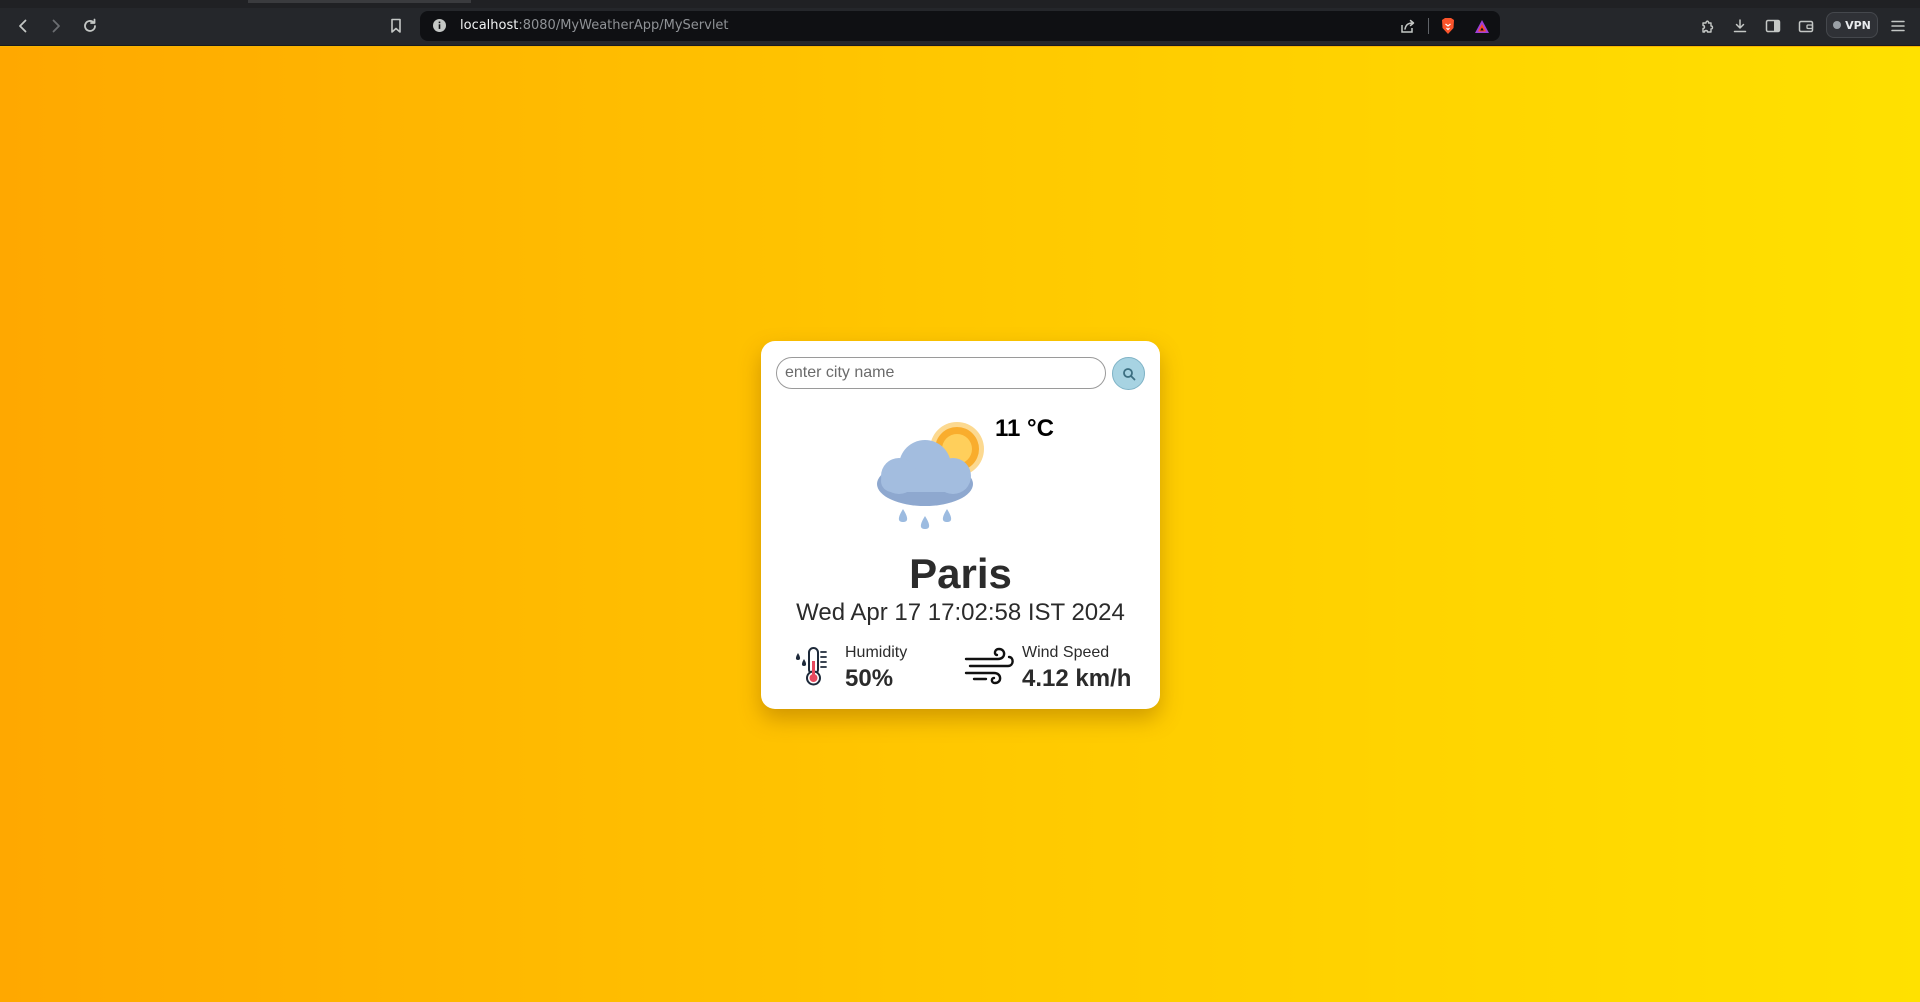 This screenshot has height=1002, width=1920. I want to click on forward-button, so click(56, 26).